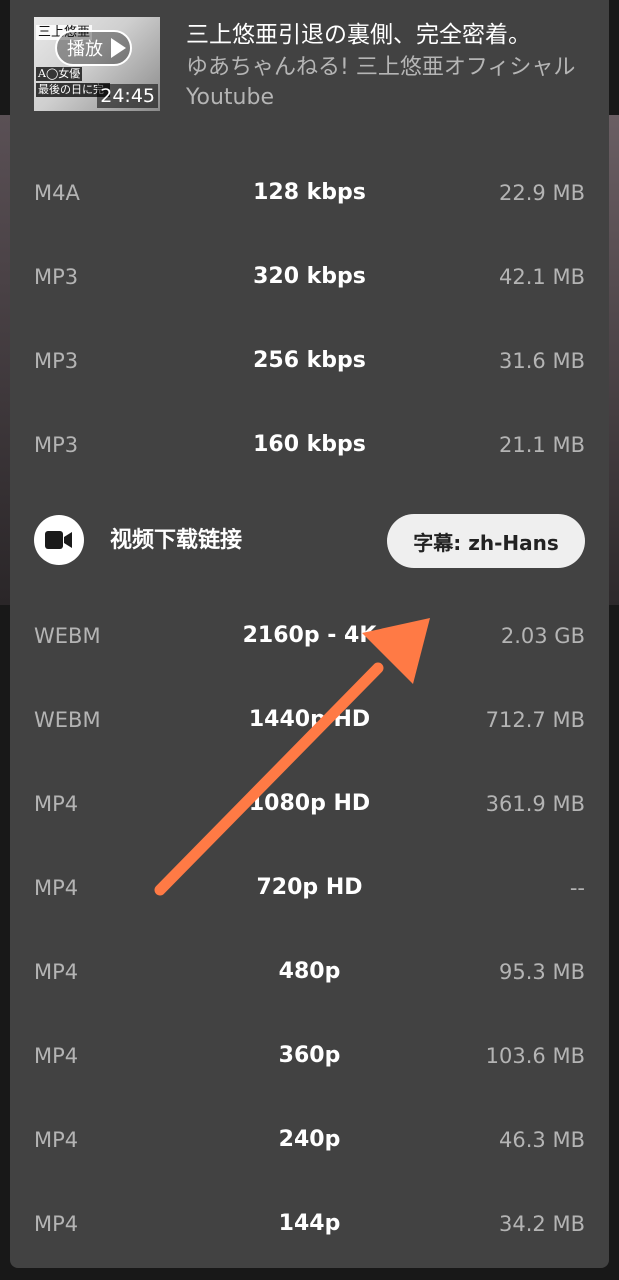  What do you see at coordinates (381, 82) in the screenshot?
I see `channel-name: ゆあちゃんねる! 三上悠亜オフィシャルYoutube` at bounding box center [381, 82].